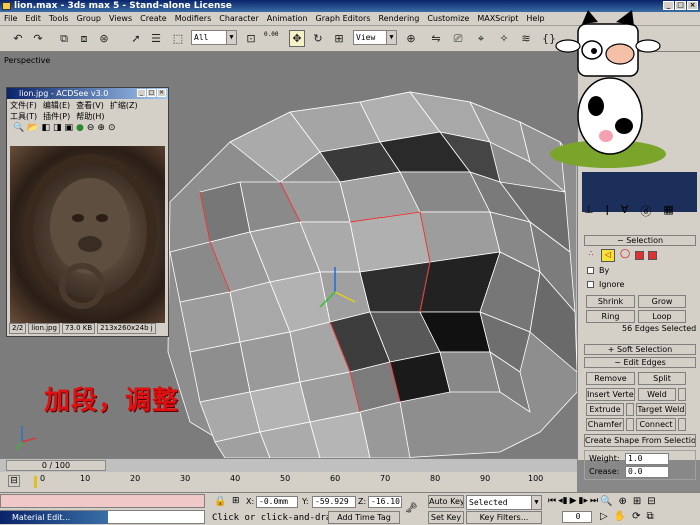 The width and height of the screenshot is (700, 525). What do you see at coordinates (23, 116) in the screenshot?
I see `acdsee-menu-tools: 工具(T)` at bounding box center [23, 116].